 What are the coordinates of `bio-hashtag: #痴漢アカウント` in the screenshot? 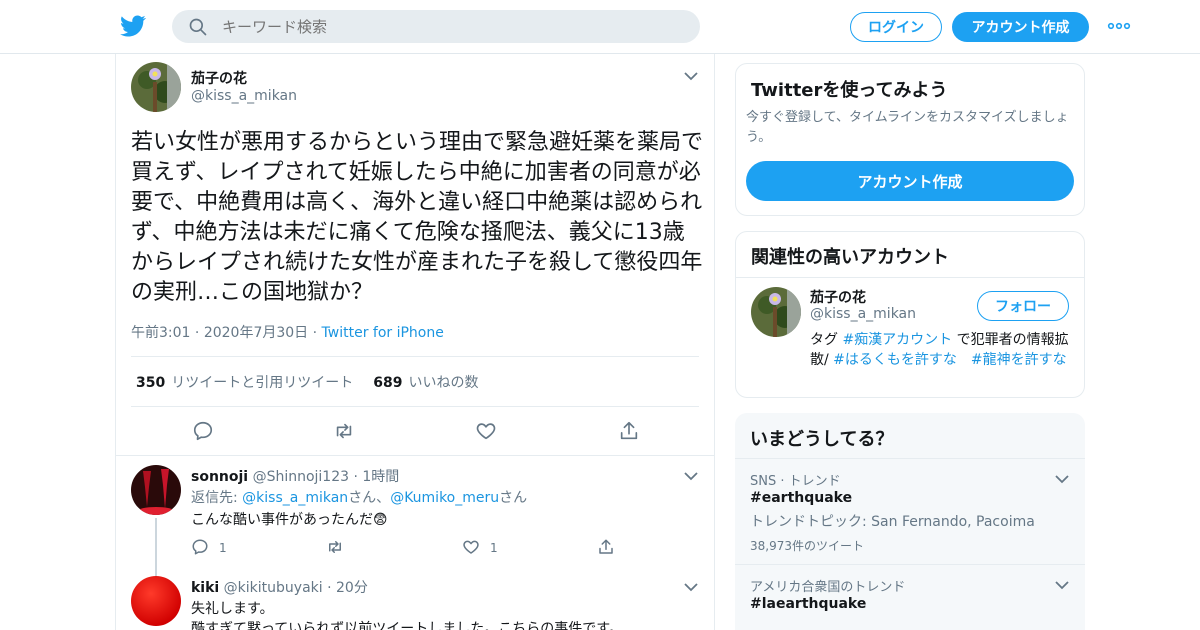 It's located at (897, 340).